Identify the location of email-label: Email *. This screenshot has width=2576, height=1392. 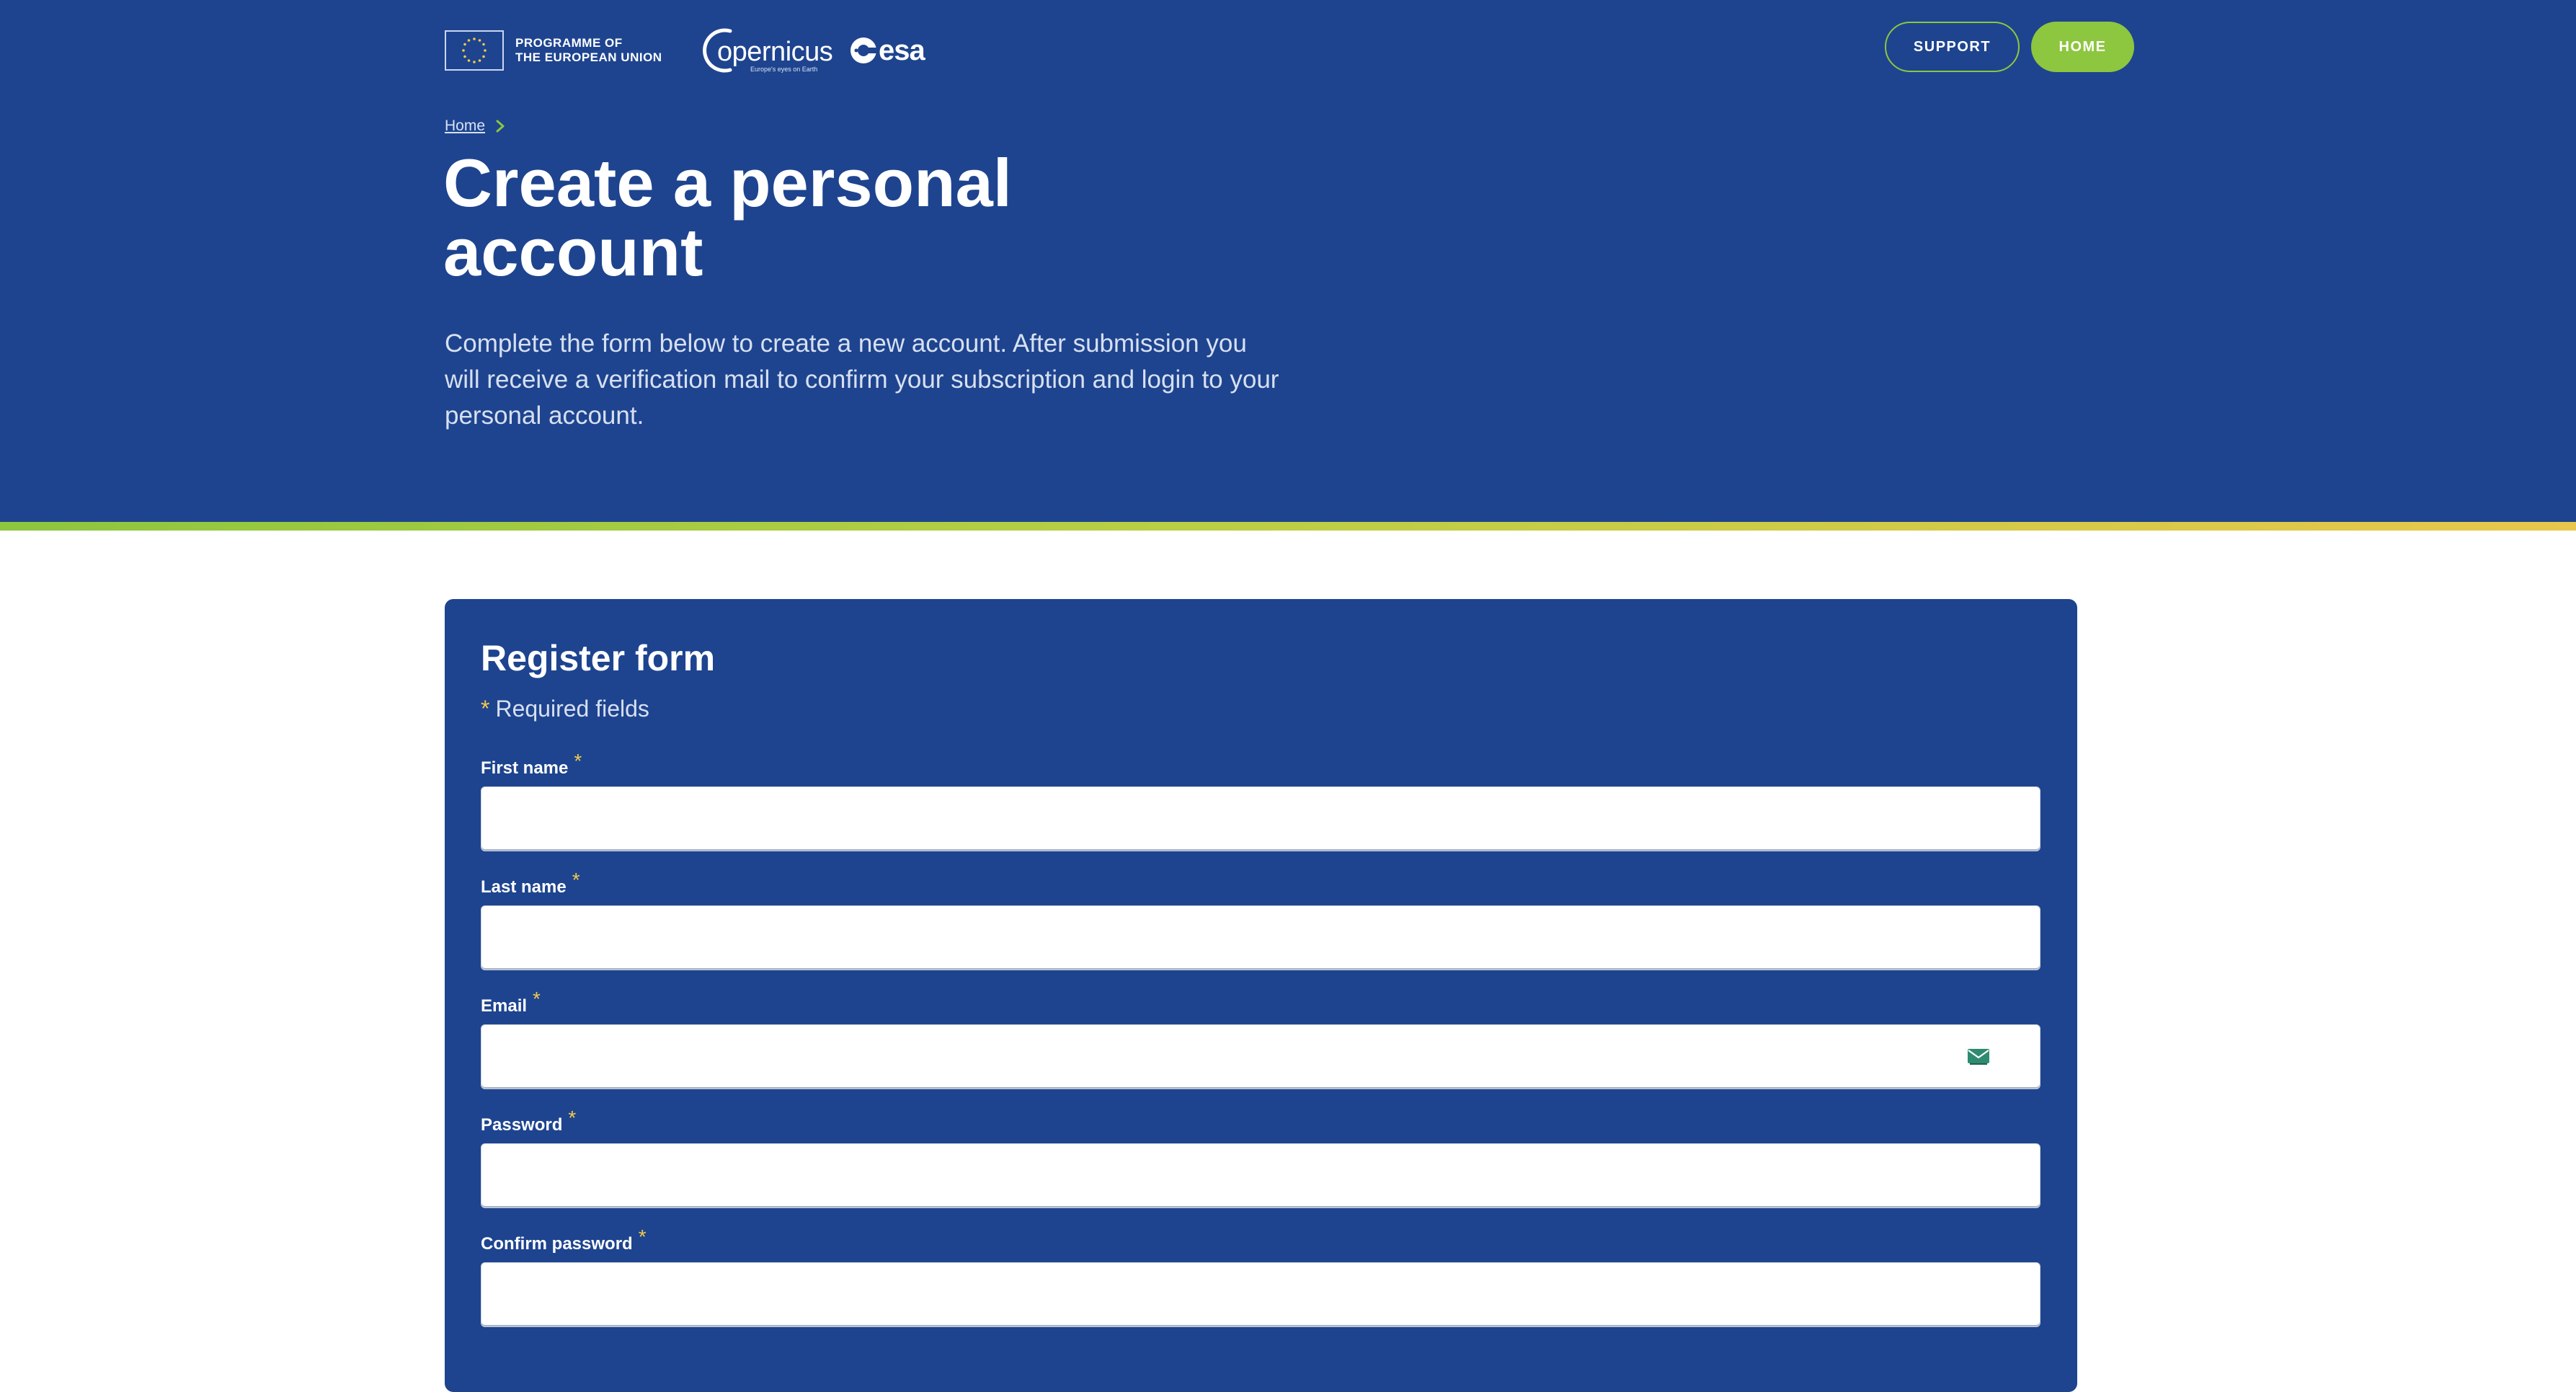
(511, 1002).